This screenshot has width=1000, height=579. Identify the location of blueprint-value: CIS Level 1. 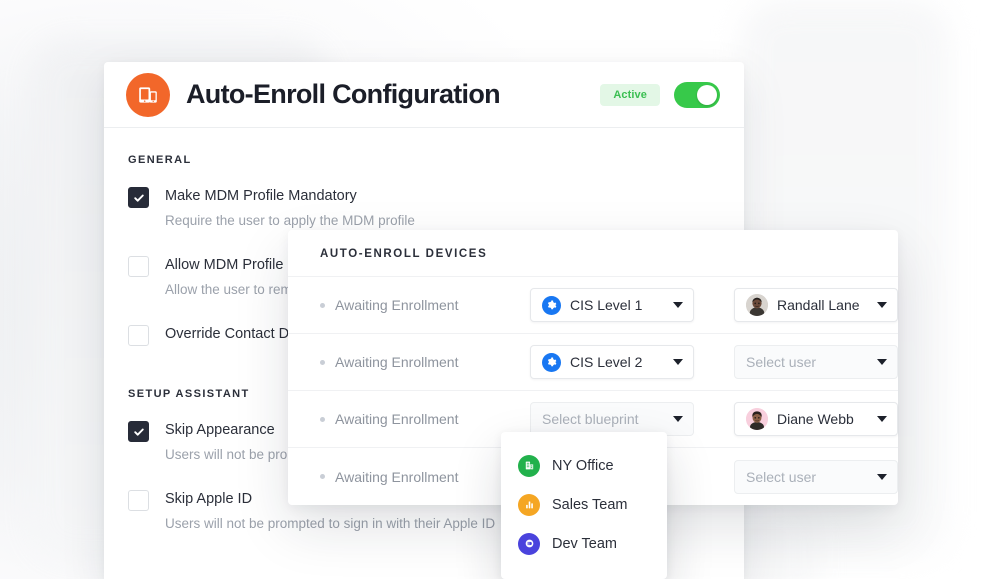
(606, 305).